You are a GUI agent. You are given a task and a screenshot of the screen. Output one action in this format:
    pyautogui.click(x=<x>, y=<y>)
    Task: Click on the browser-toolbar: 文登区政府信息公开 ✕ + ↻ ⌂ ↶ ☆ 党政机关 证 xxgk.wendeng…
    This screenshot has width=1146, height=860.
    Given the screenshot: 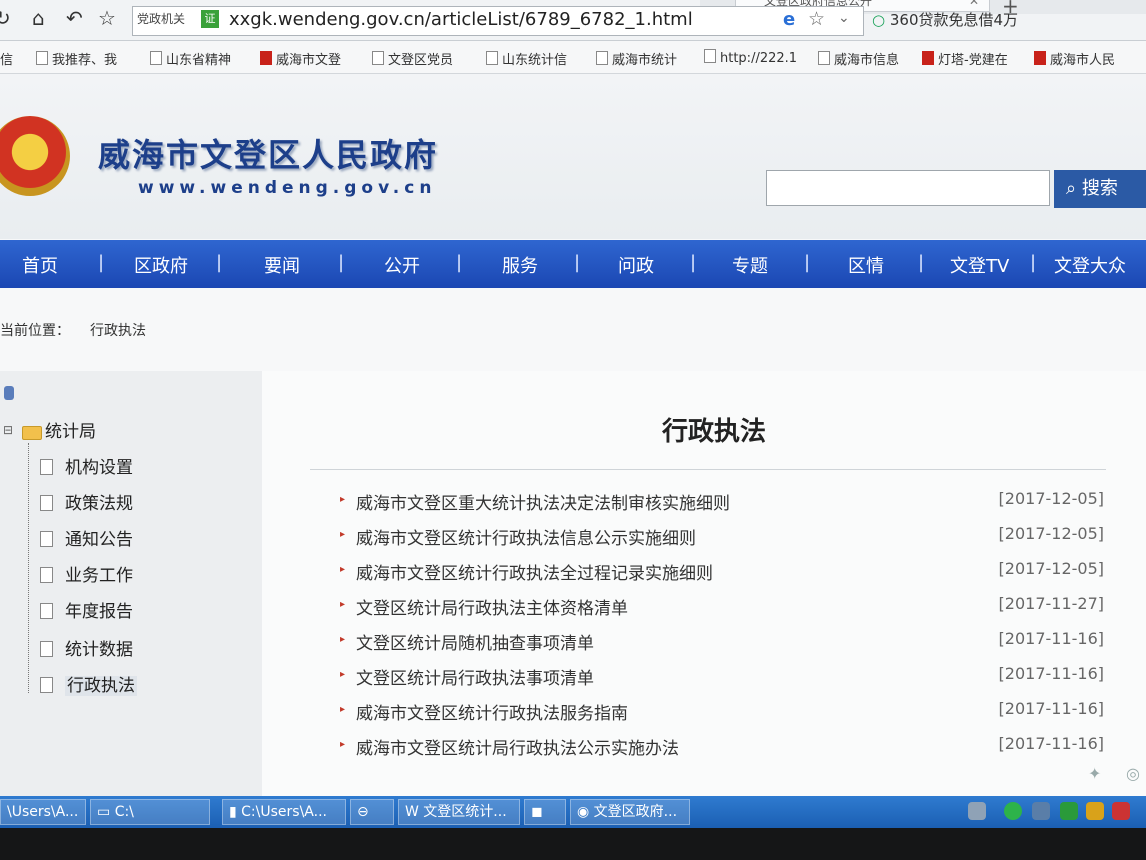 What is the action you would take?
    pyautogui.click(x=573, y=20)
    